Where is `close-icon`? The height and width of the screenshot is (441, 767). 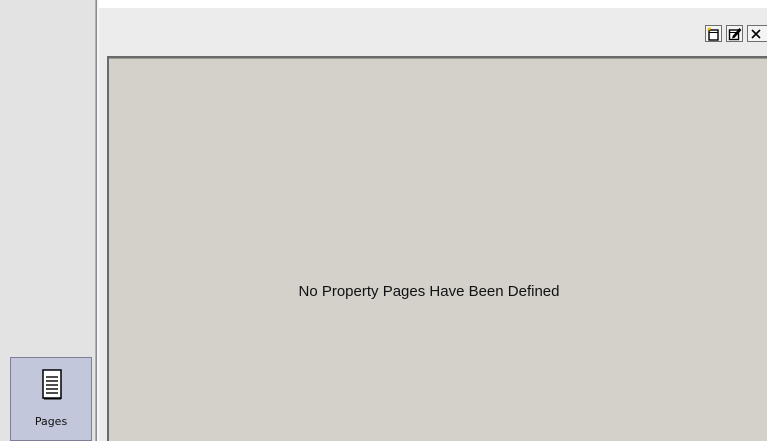
close-icon is located at coordinates (756, 34).